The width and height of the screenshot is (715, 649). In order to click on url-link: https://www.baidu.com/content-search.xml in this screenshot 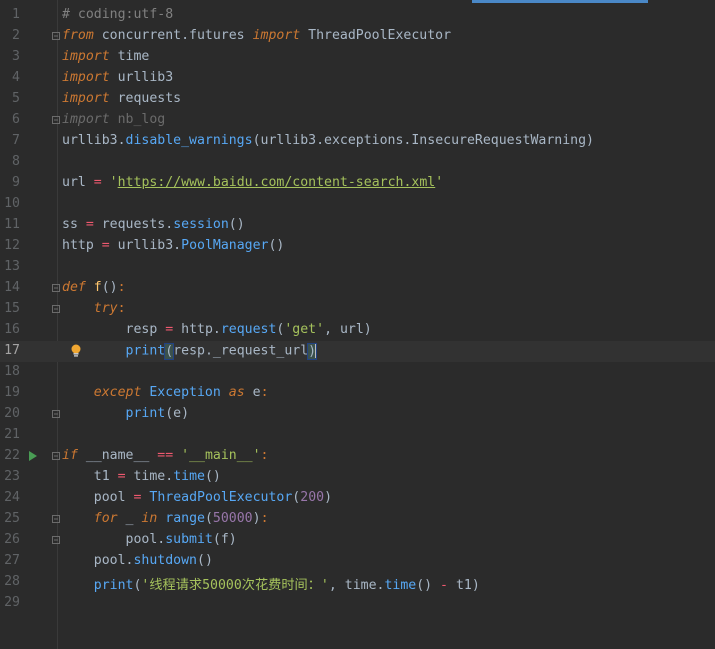, I will do `click(277, 182)`.